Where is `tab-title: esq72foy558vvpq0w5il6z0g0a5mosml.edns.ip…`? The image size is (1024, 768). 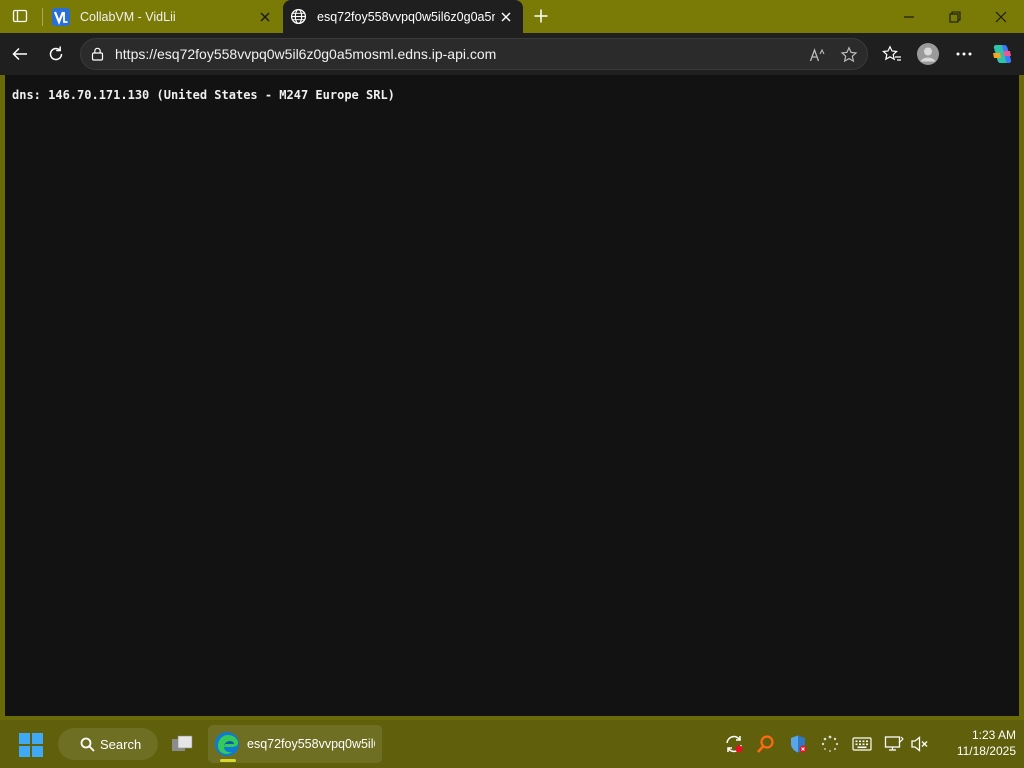
tab-title: esq72foy558vvpq0w5il6z0g0a5mosml.edns.ip… is located at coordinates (406, 16).